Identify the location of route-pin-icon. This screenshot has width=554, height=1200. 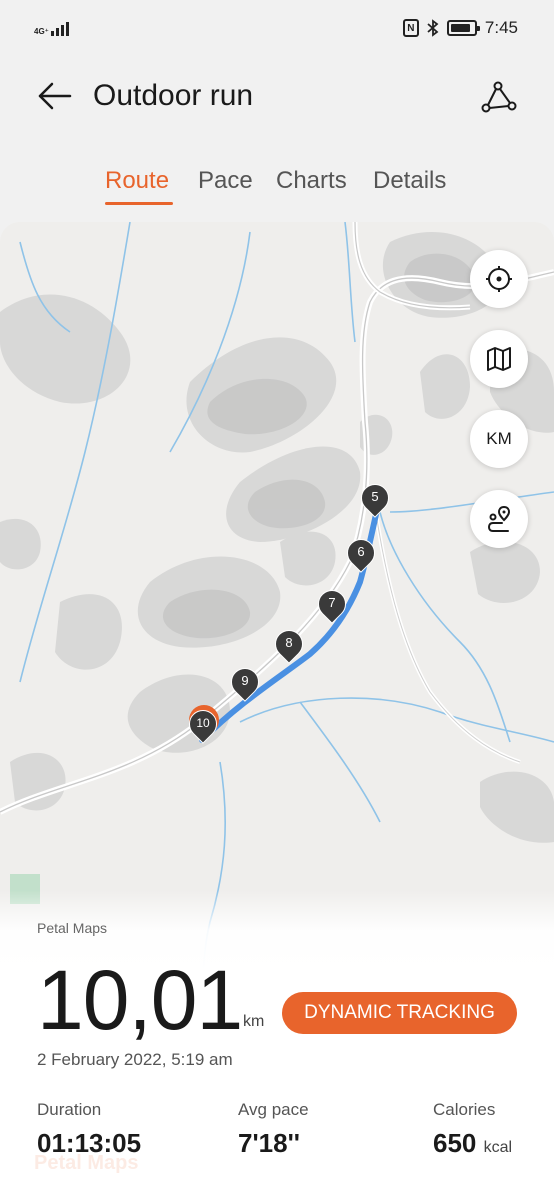
(499, 518).